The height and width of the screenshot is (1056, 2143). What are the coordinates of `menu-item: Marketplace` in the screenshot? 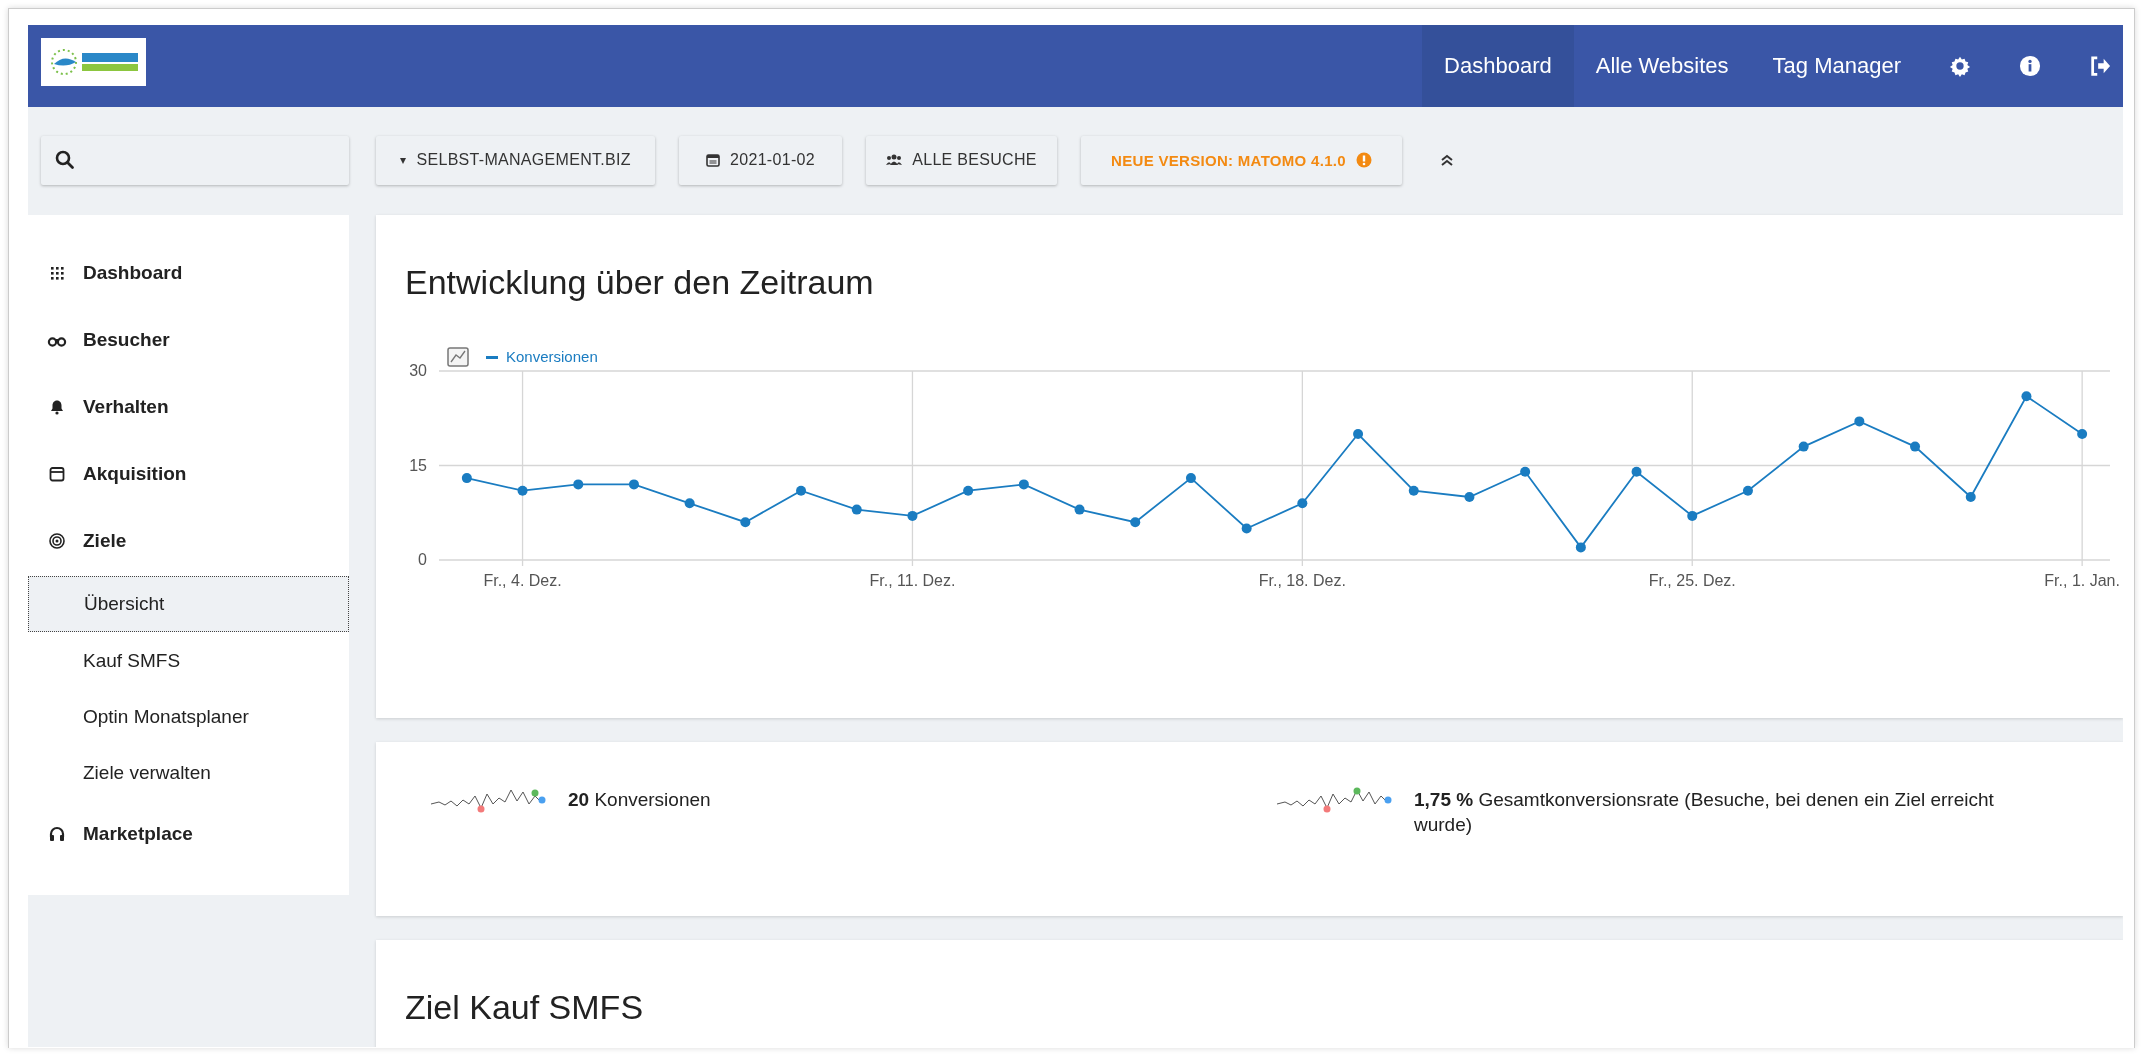 It's located at (188, 833).